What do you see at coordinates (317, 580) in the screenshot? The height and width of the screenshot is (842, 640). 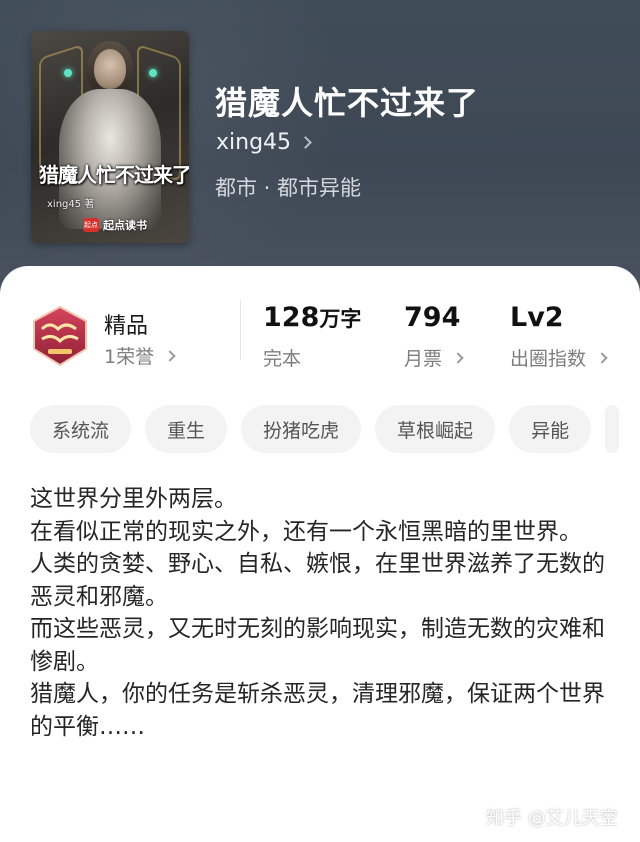 I see `description-paragraph: 人类的贪婪、野心、自私、嫉恨，在里世界滋养了无数的恶灵和邪魔。` at bounding box center [317, 580].